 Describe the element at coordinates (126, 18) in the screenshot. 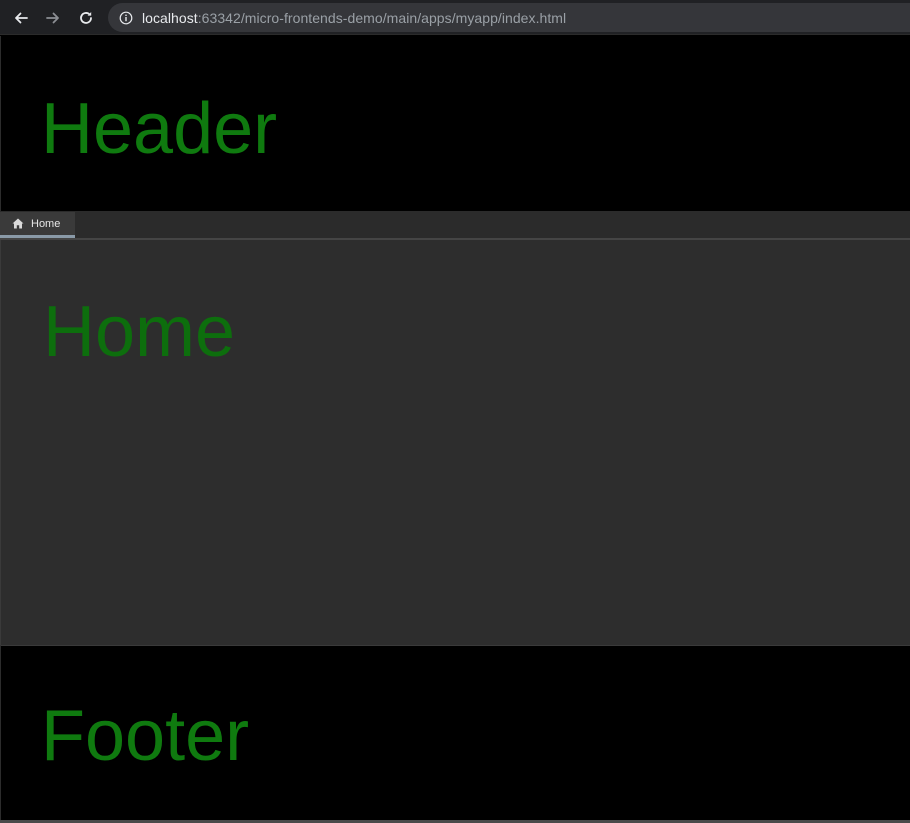

I see `info-icon` at that location.